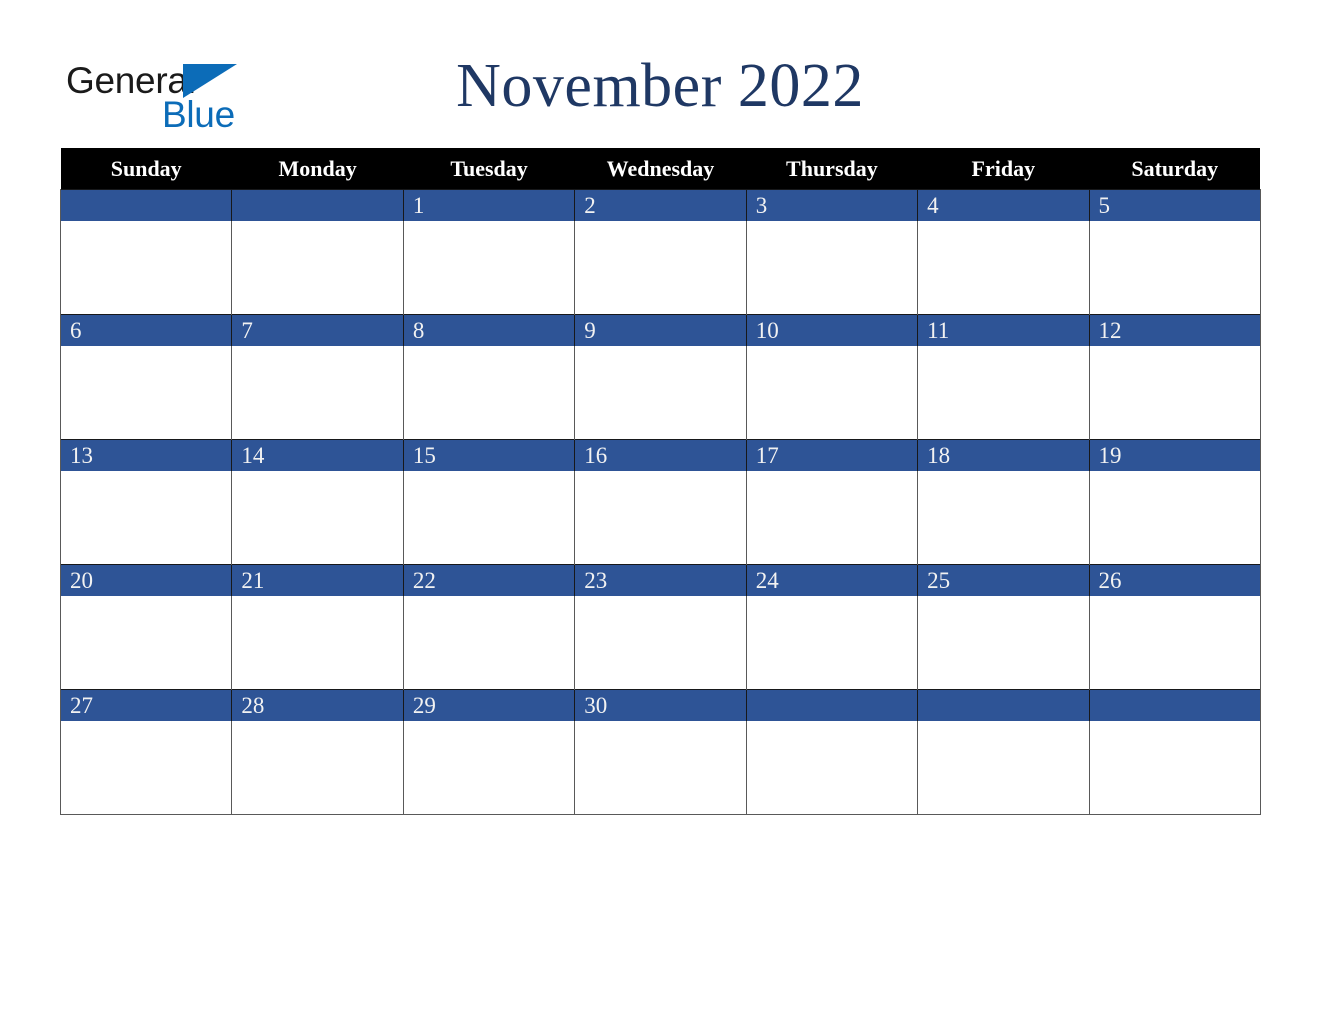 This screenshot has width=1320, height=1020. I want to click on date-cell: 2, so click(660, 205).